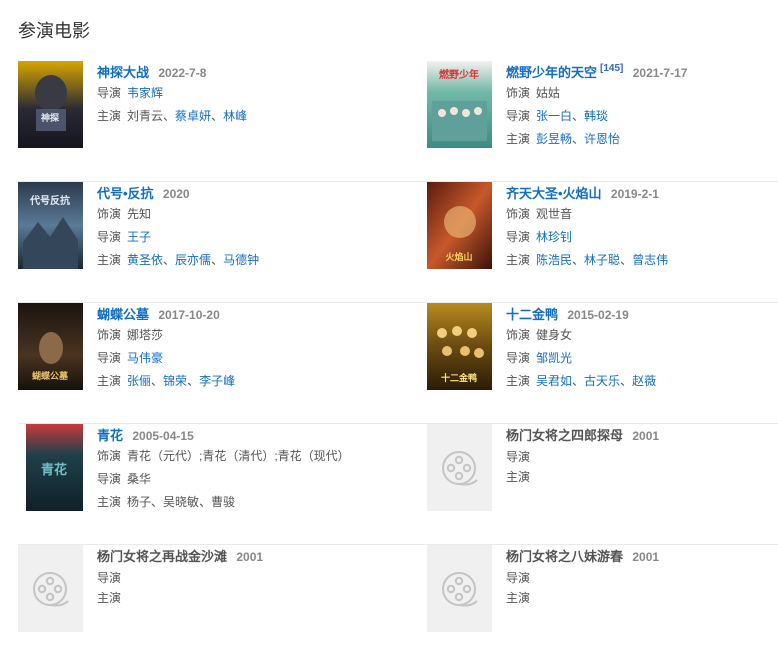  I want to click on movie-title-link: 十二金鸭, so click(532, 314).